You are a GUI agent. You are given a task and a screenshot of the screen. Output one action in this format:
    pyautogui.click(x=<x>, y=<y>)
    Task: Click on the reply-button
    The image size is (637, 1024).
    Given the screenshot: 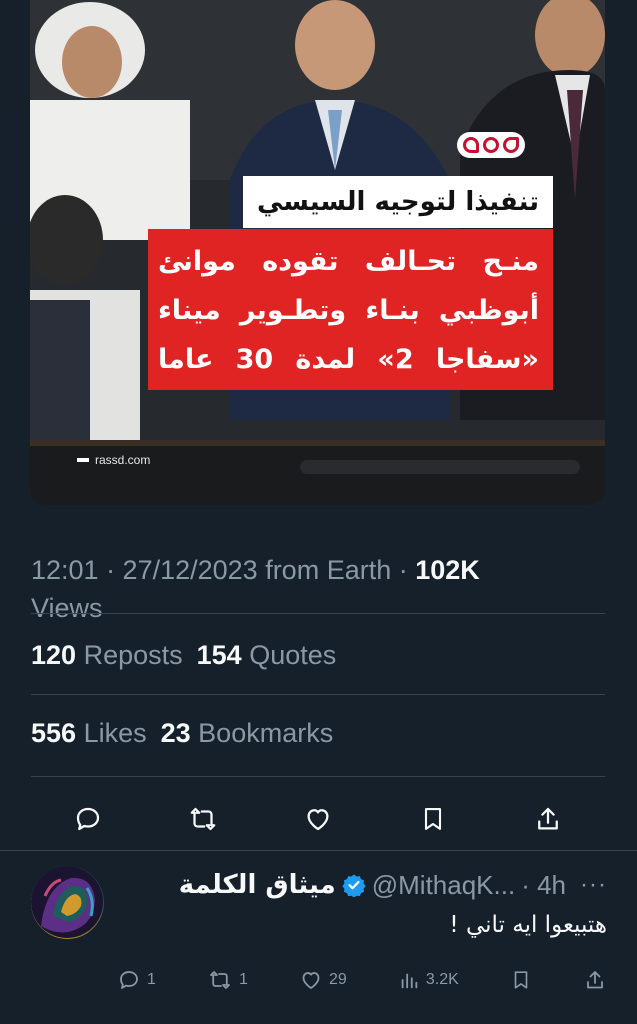 What is the action you would take?
    pyautogui.click(x=88, y=819)
    